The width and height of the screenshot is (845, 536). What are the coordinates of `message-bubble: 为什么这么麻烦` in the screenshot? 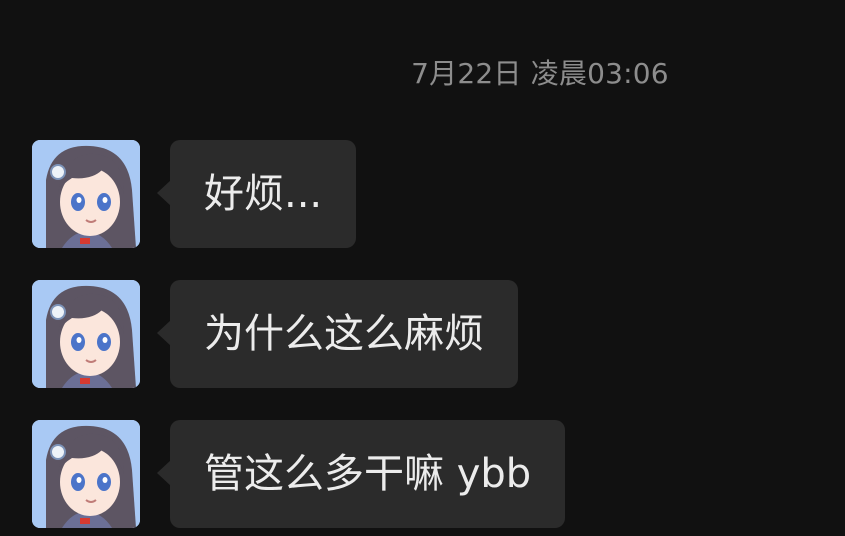 It's located at (337, 334).